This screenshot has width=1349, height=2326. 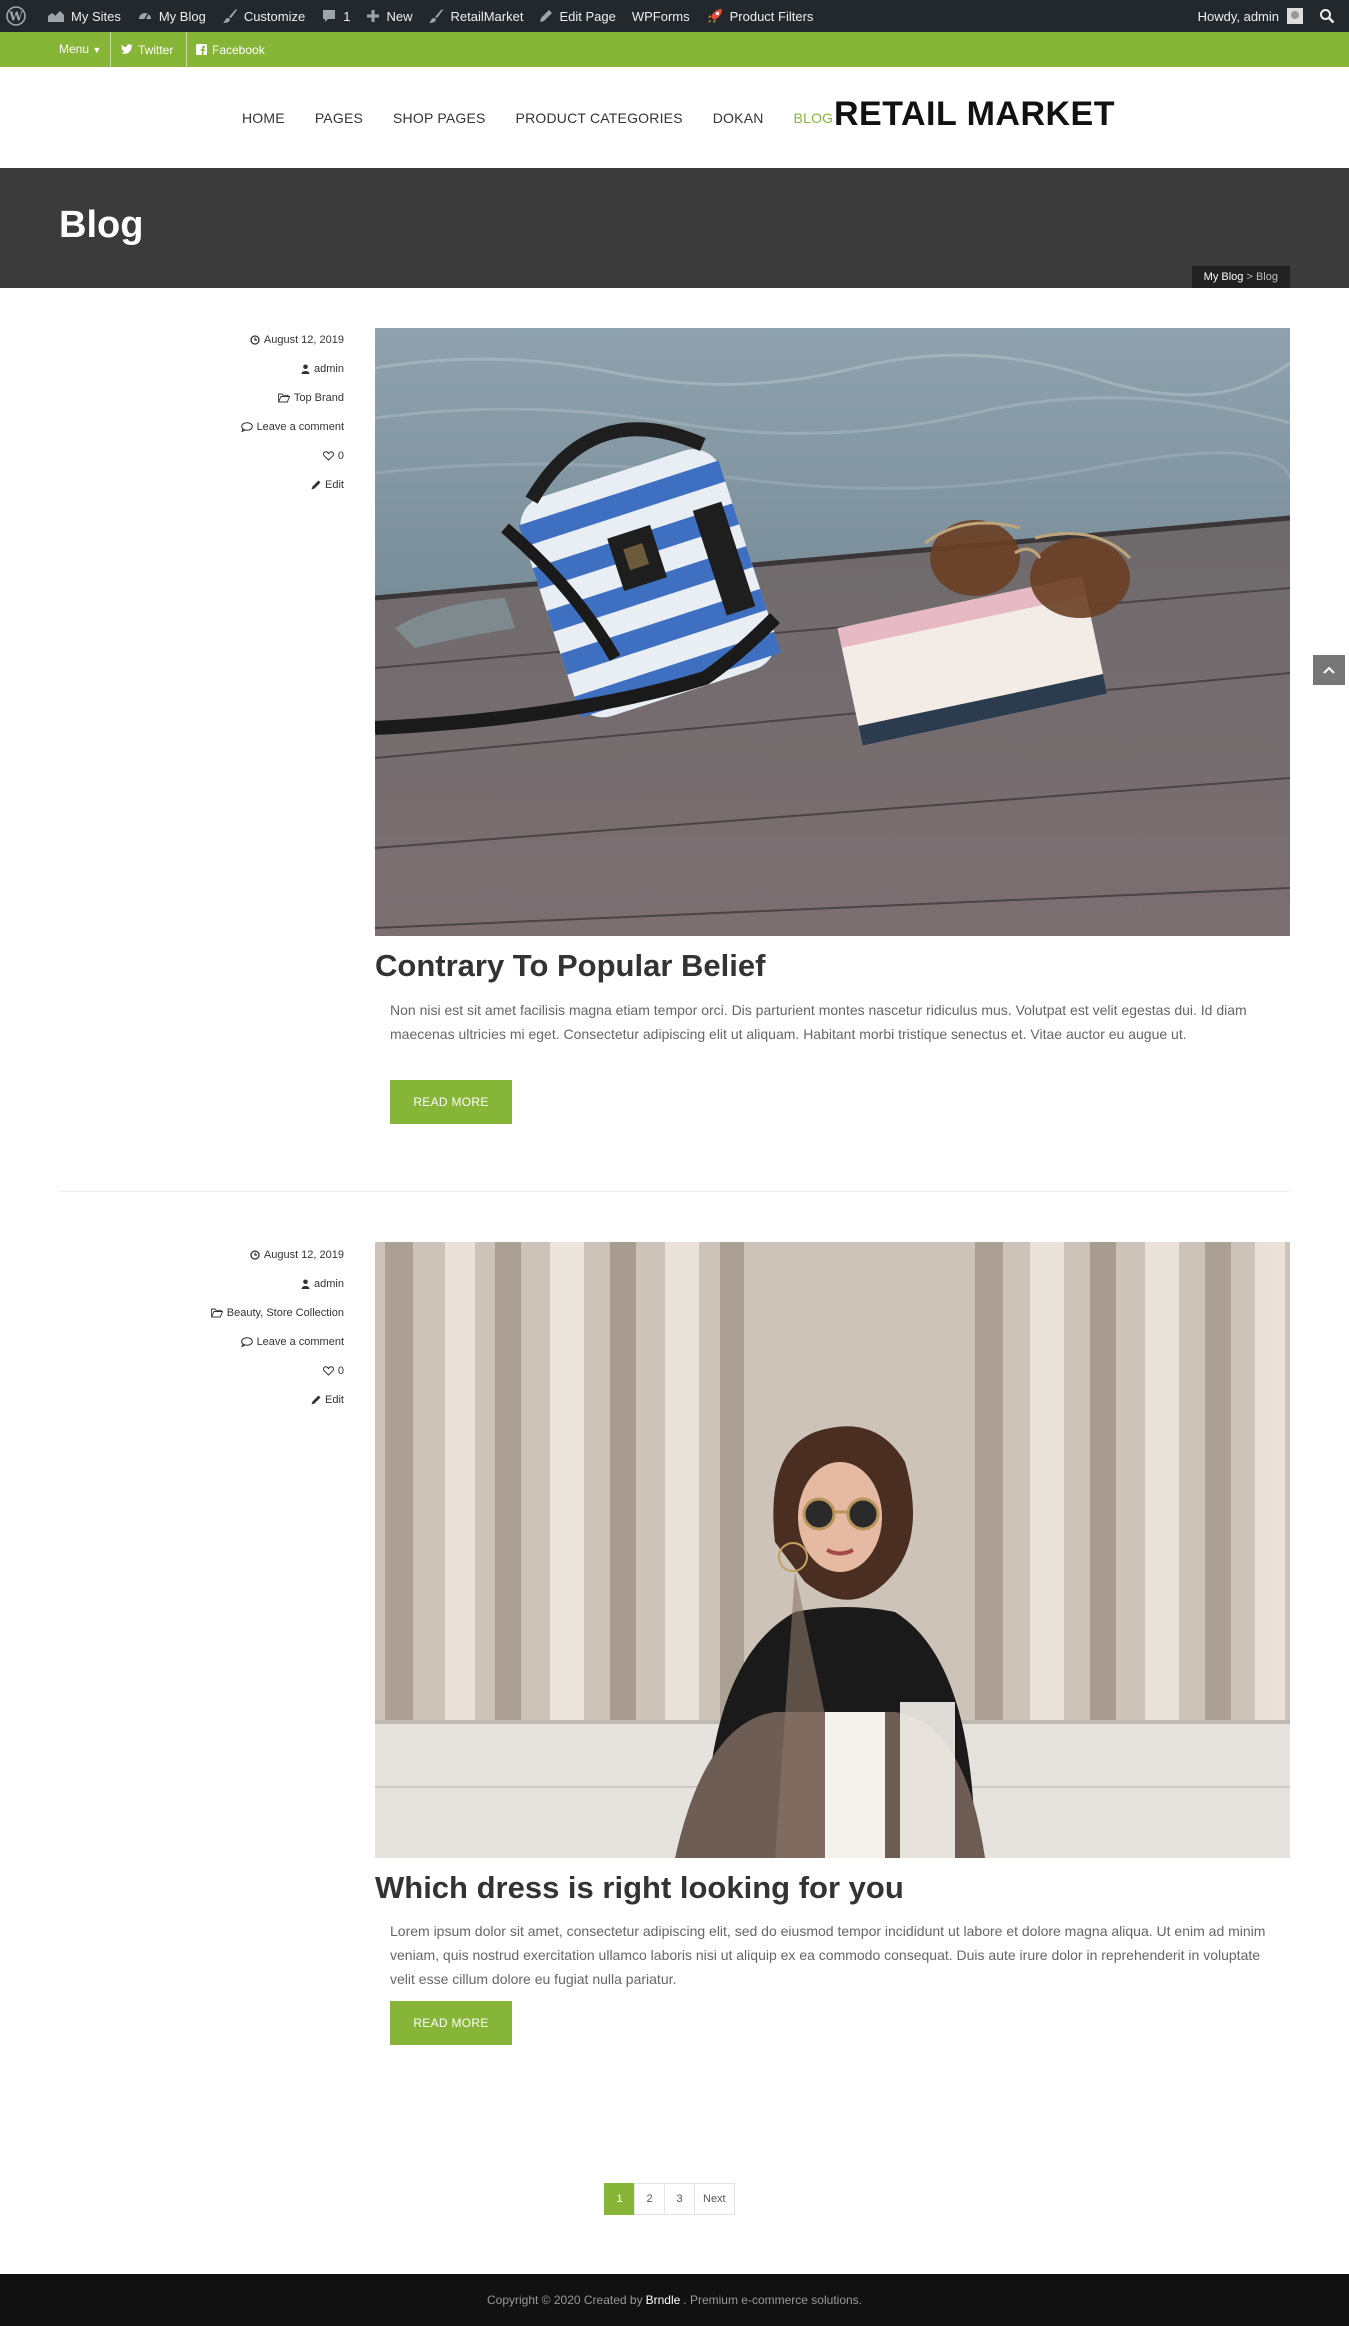 I want to click on site-logo: RETAIL MARKET, so click(x=974, y=114).